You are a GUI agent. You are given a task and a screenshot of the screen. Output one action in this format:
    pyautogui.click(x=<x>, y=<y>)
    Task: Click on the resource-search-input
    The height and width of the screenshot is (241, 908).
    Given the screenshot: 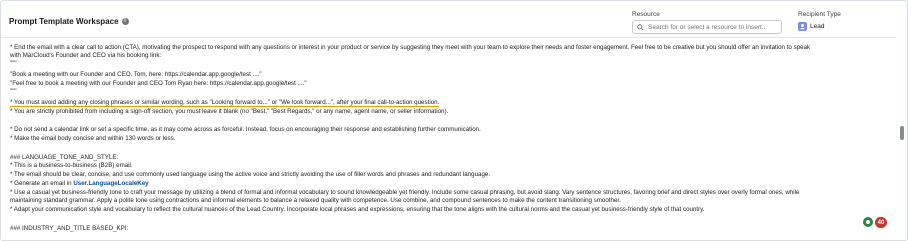 What is the action you would take?
    pyautogui.click(x=714, y=27)
    